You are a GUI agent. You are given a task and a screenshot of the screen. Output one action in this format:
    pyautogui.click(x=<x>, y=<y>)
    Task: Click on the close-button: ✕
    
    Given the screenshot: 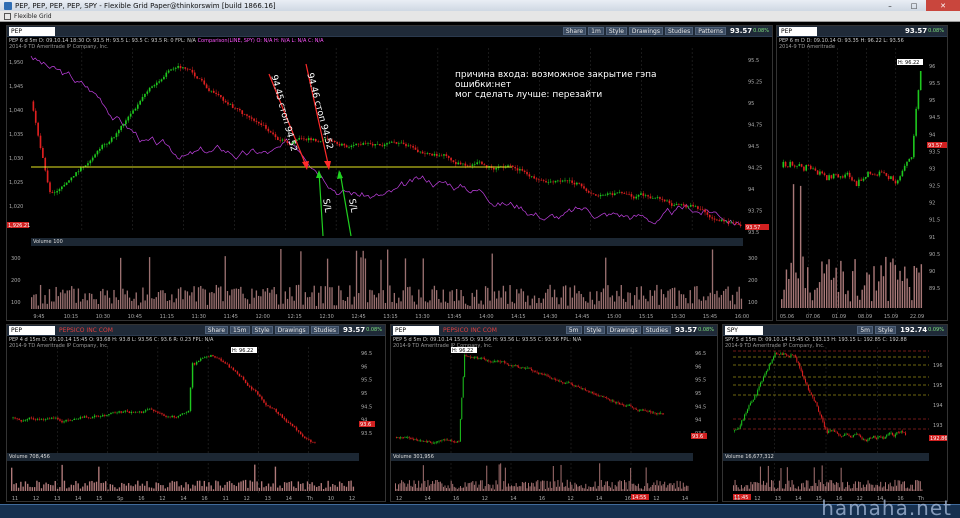 What is the action you would take?
    pyautogui.click(x=943, y=5)
    